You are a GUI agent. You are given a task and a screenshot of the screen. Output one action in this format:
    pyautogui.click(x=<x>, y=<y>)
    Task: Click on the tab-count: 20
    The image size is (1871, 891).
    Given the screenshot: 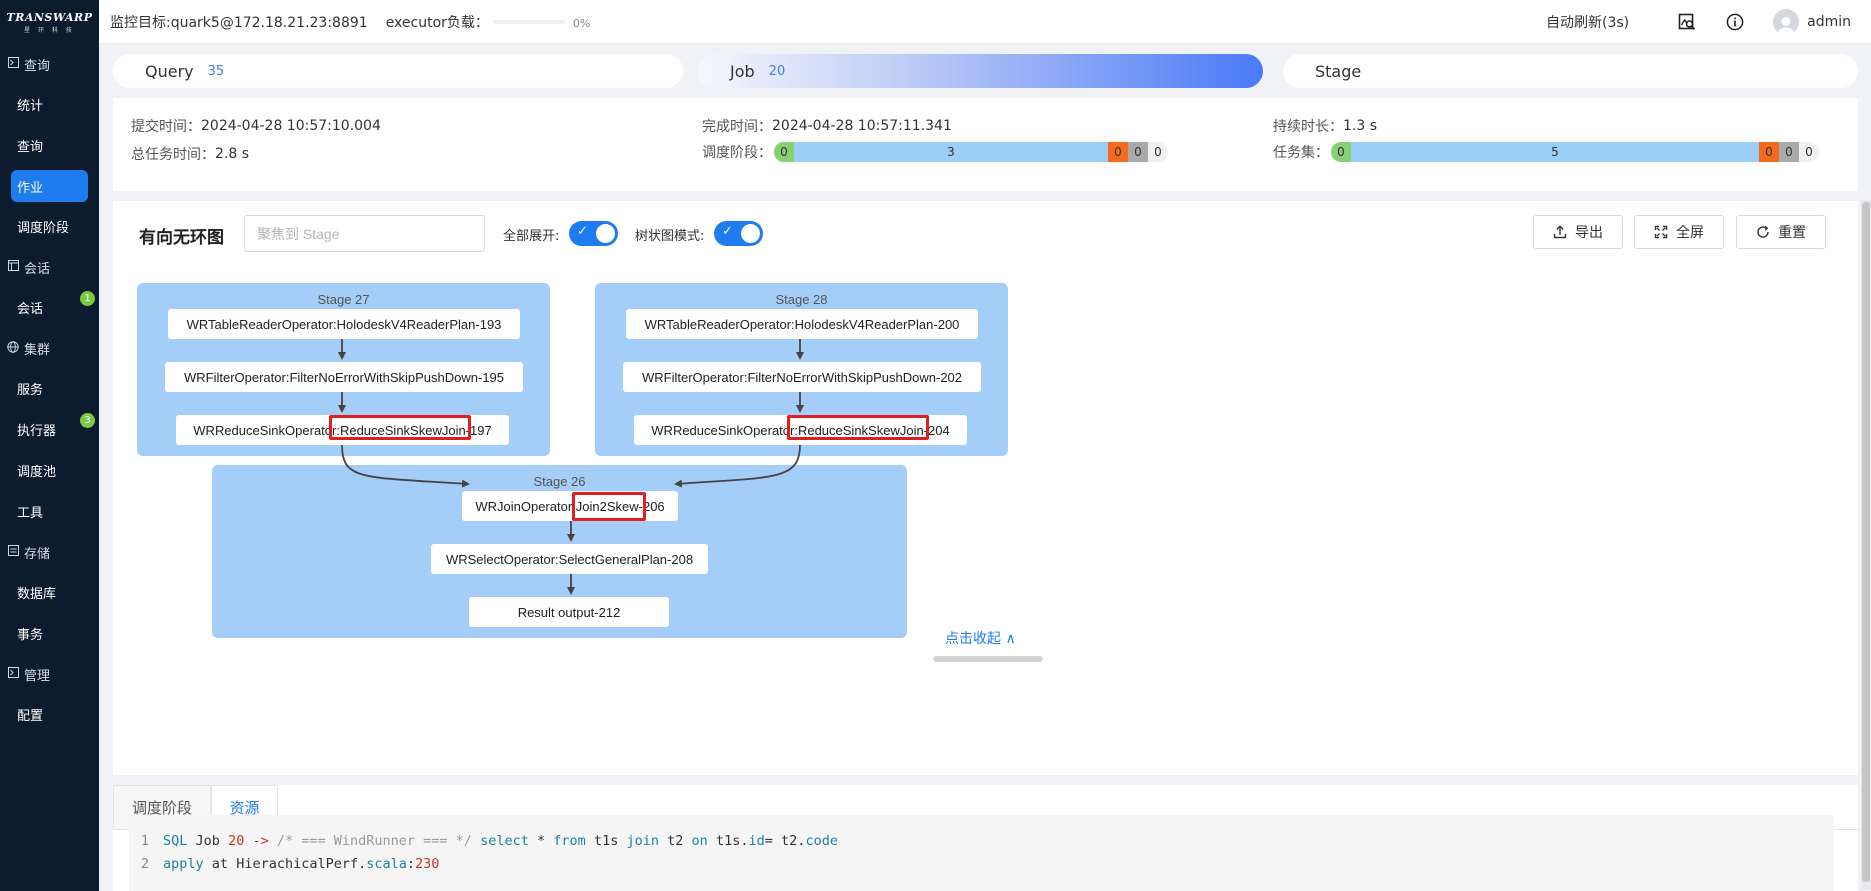 What is the action you would take?
    pyautogui.click(x=777, y=71)
    